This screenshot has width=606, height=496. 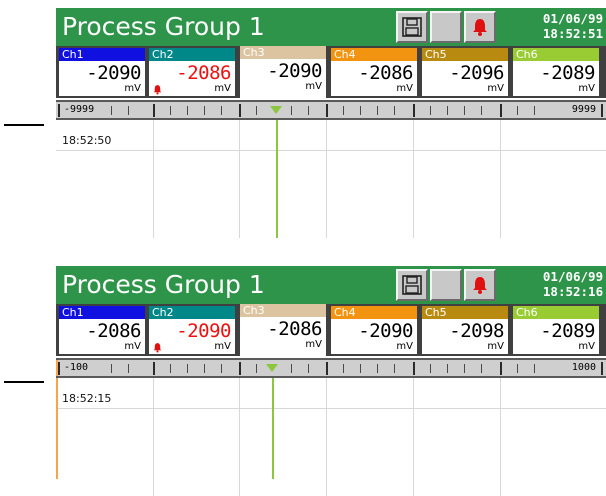 What do you see at coordinates (583, 367) in the screenshot?
I see `scale-max: 1000` at bounding box center [583, 367].